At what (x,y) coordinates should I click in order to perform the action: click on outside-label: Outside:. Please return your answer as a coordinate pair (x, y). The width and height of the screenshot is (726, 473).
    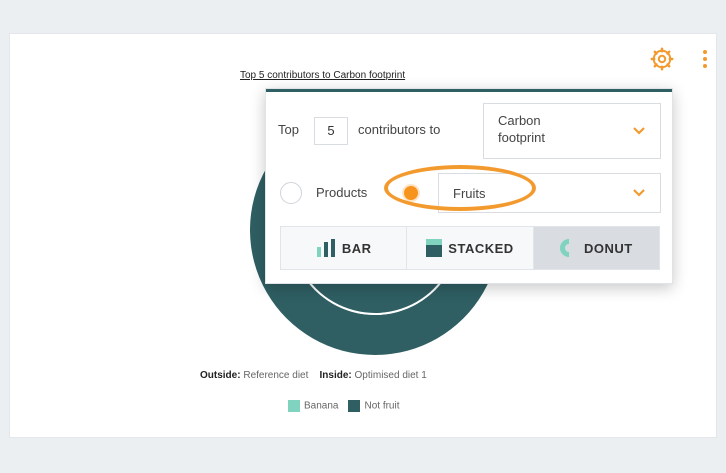
    Looking at the image, I should click on (220, 375).